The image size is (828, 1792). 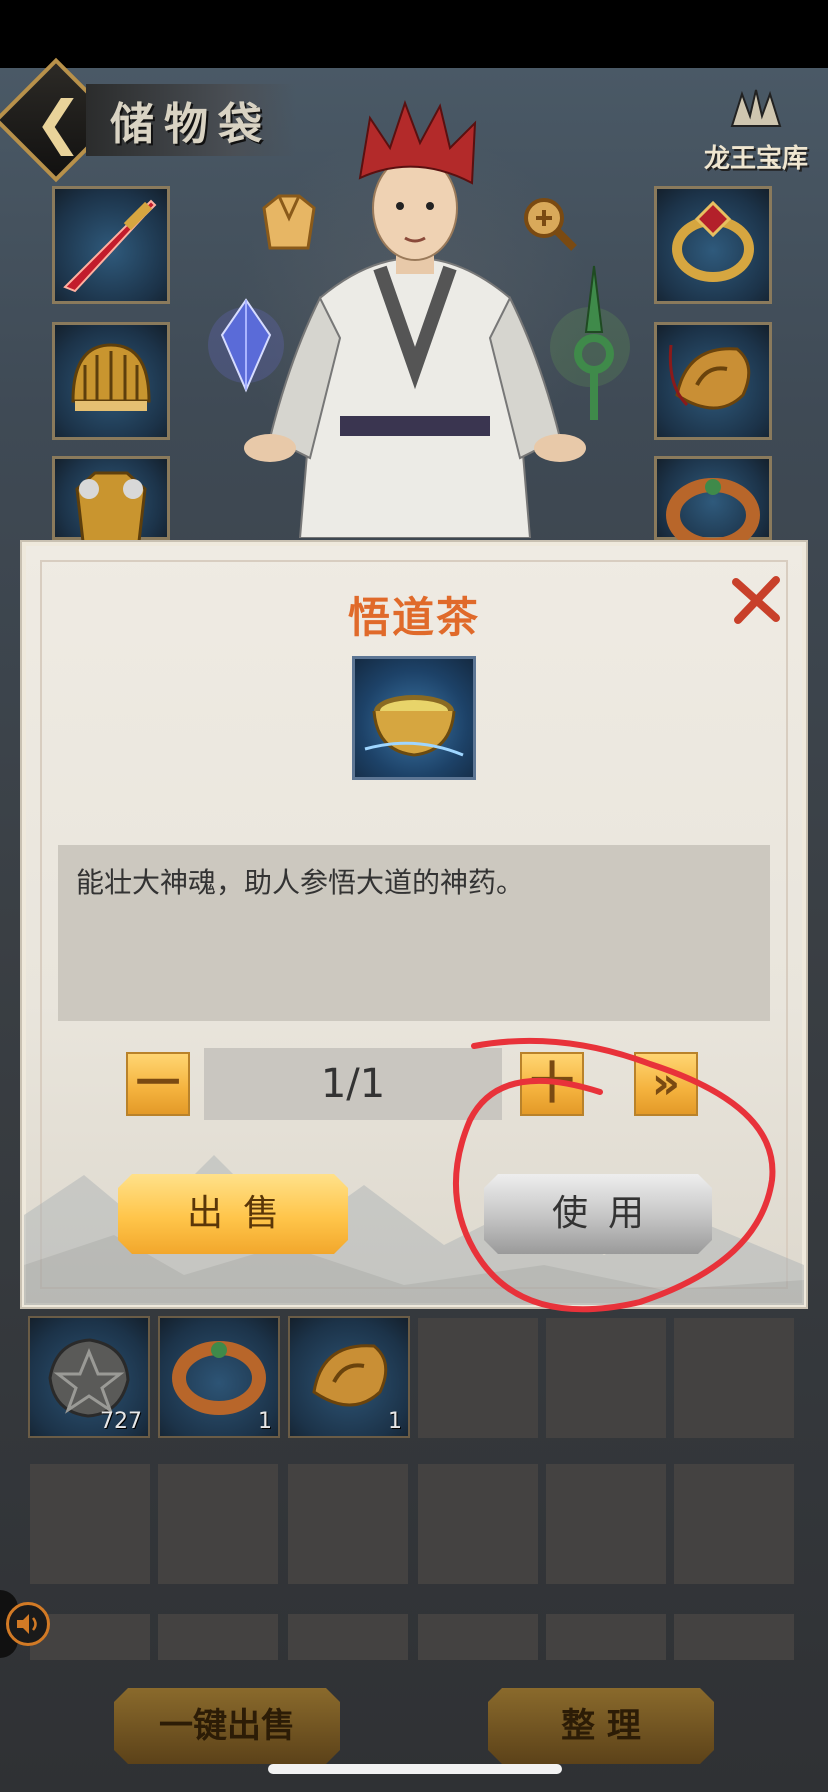 I want to click on sell-all-button: 一键出售, so click(x=227, y=1726).